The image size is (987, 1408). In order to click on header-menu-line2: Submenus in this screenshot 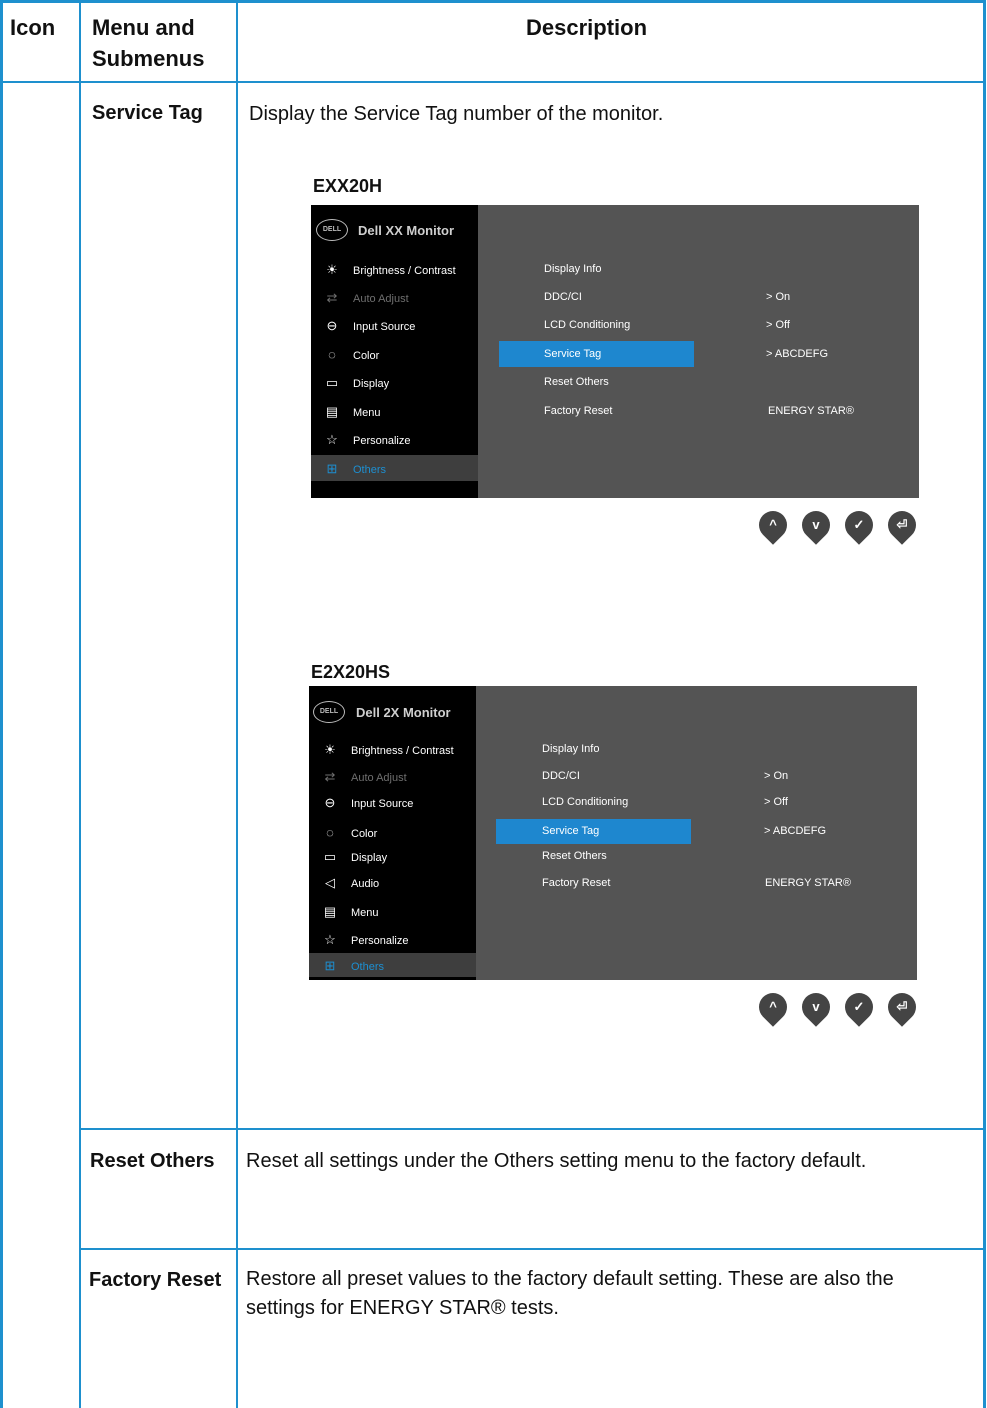, I will do `click(148, 58)`.